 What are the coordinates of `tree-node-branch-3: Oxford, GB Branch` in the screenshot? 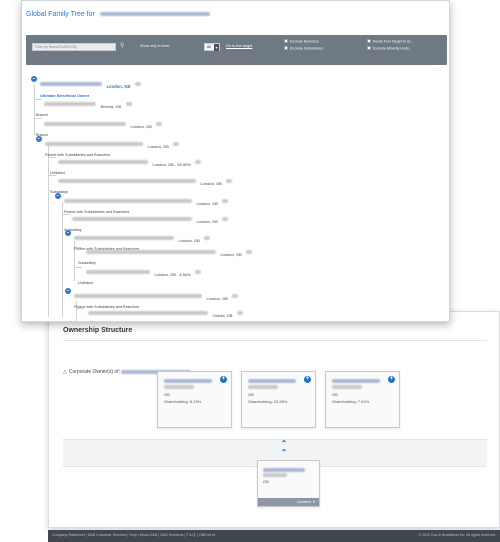 It's located at (161, 312).